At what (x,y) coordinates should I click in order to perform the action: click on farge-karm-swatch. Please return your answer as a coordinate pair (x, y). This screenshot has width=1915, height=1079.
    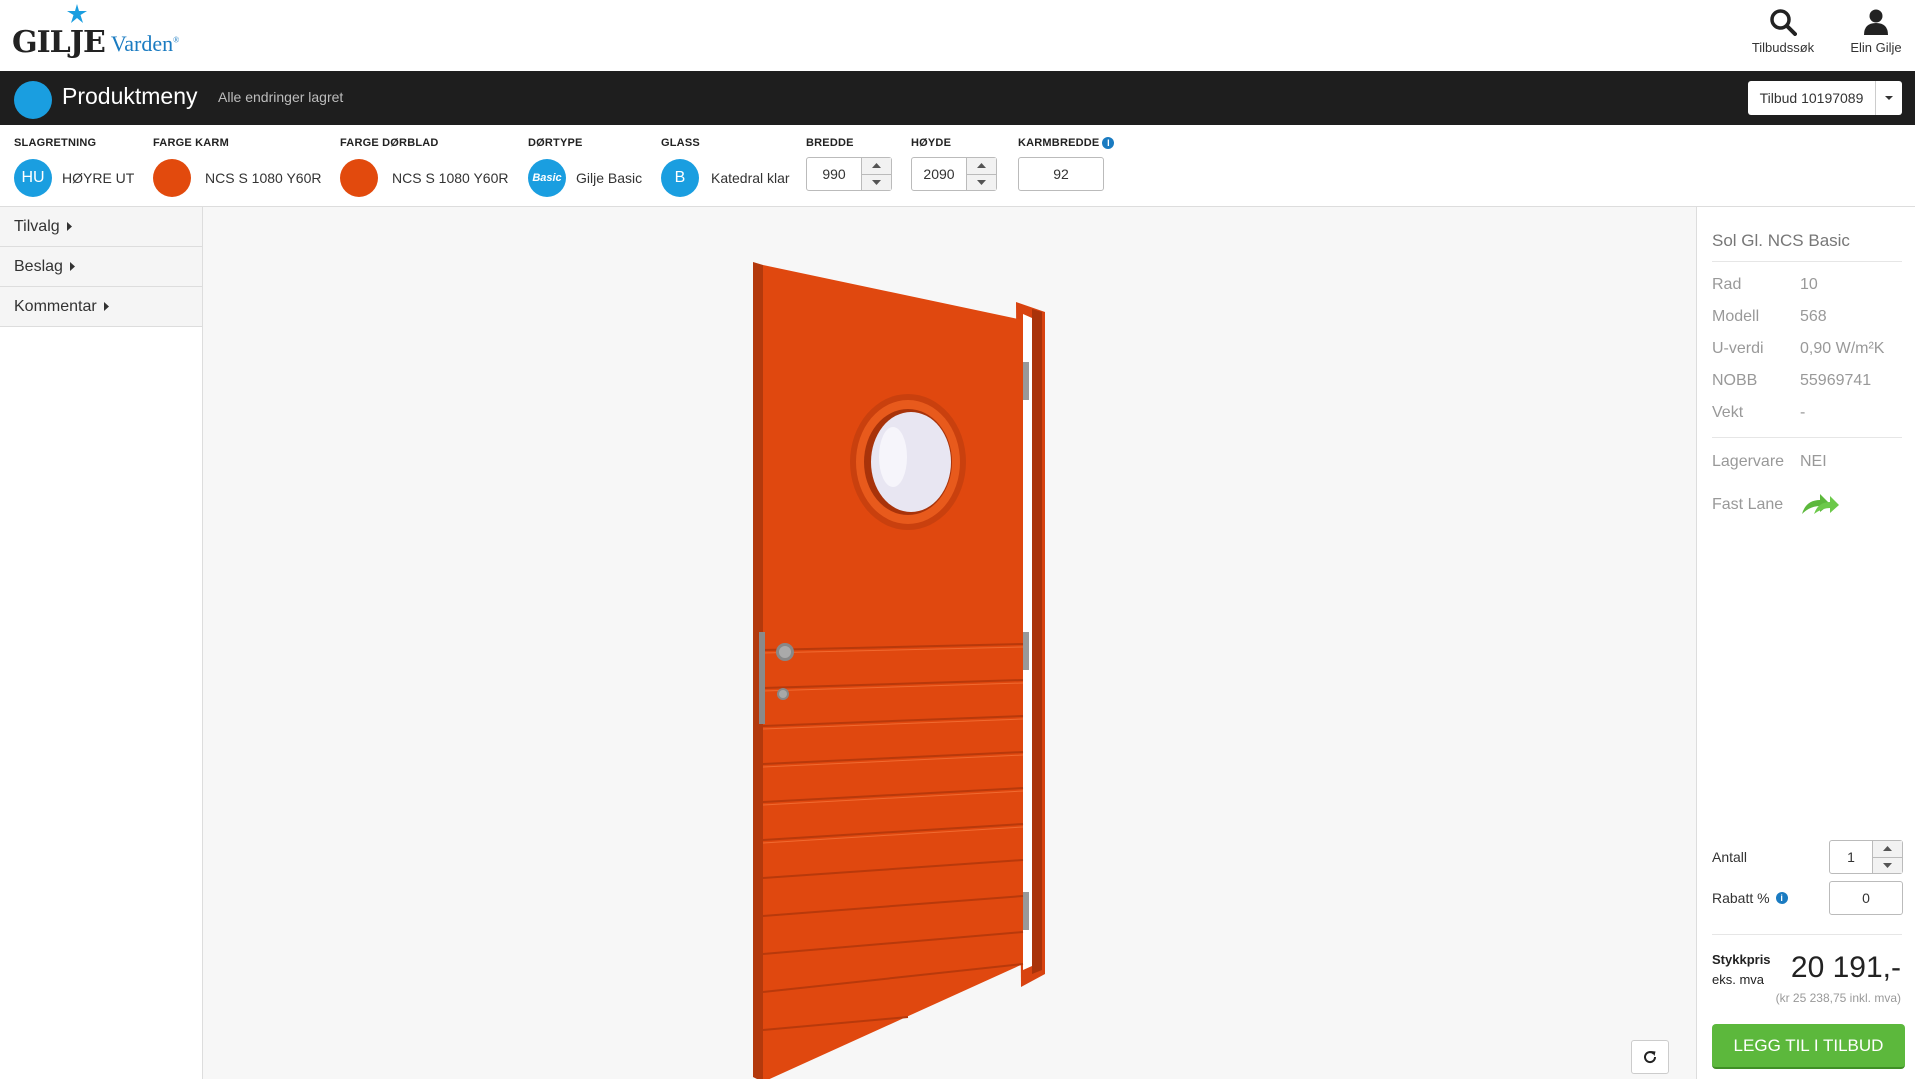
    Looking at the image, I should click on (172, 178).